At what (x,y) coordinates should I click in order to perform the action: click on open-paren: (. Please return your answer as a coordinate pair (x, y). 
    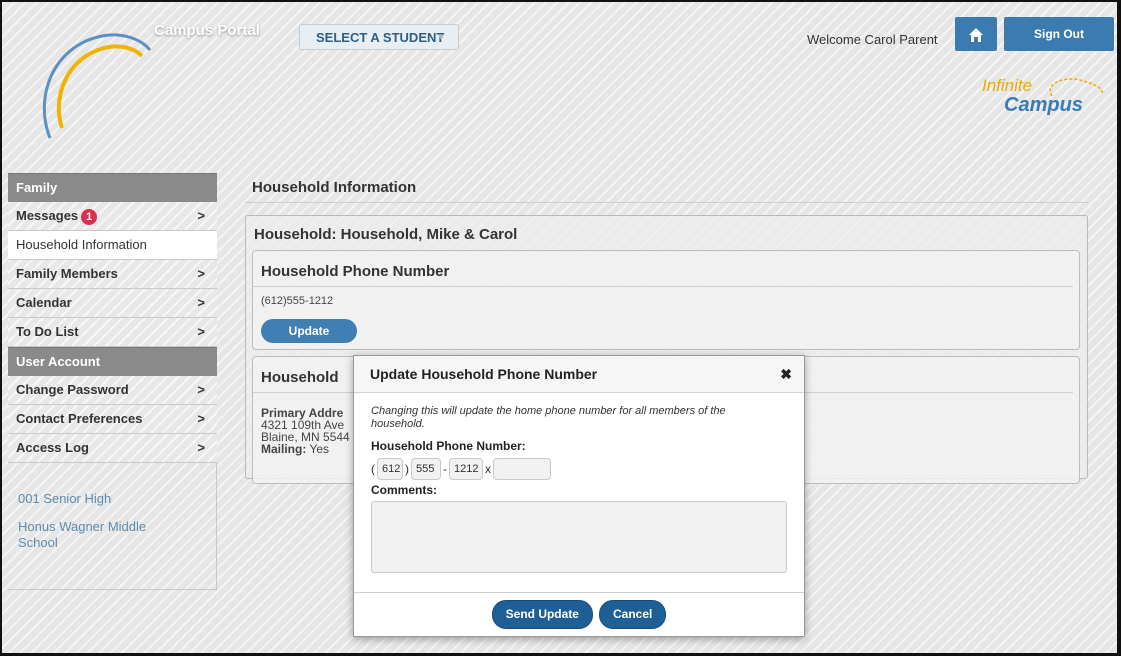
    Looking at the image, I should click on (373, 469).